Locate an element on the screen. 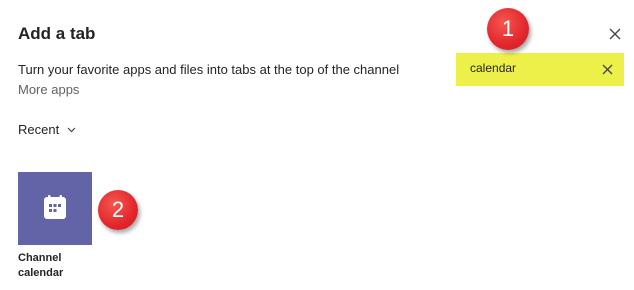  app-name: Channel calendar is located at coordinates (41, 265).